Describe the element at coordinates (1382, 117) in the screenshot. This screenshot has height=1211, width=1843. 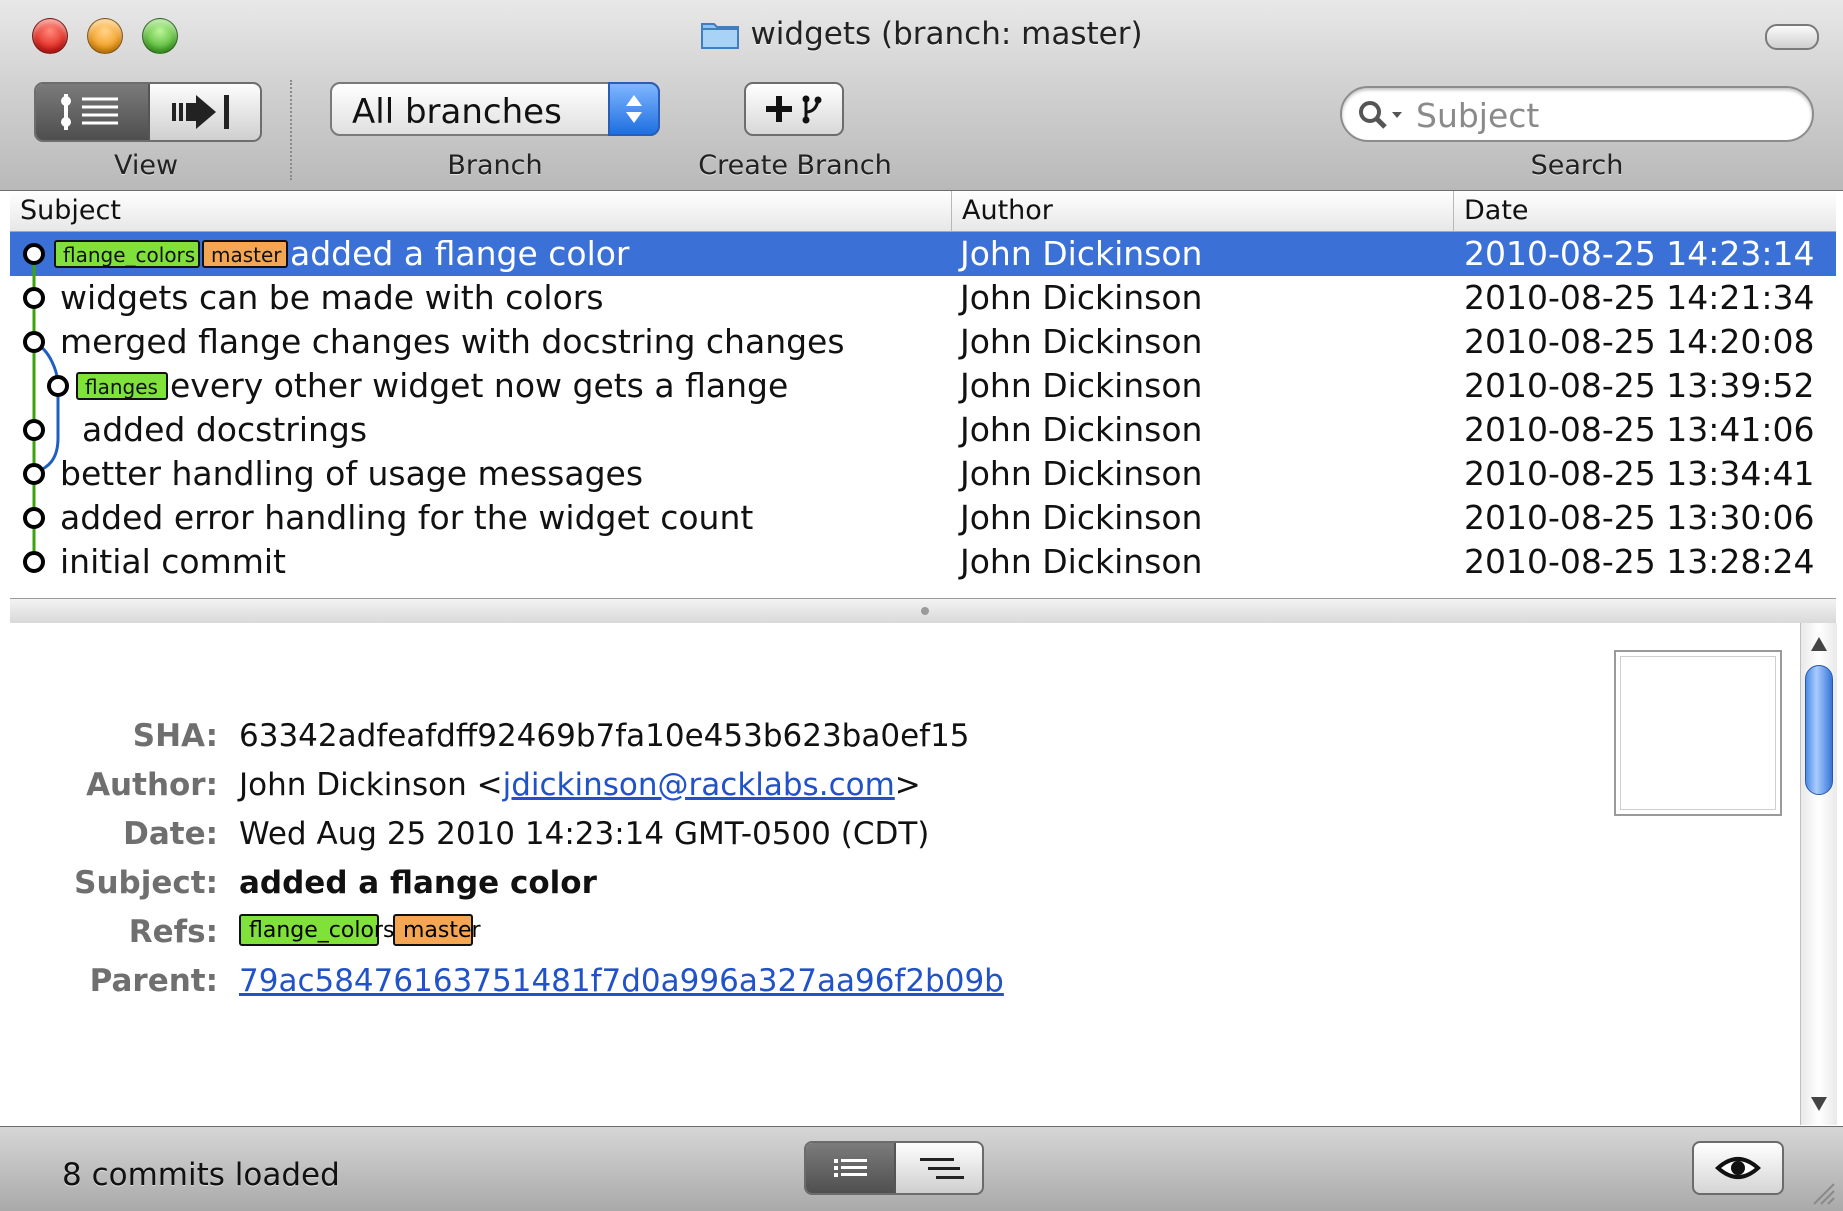
I see `search-icon` at that location.